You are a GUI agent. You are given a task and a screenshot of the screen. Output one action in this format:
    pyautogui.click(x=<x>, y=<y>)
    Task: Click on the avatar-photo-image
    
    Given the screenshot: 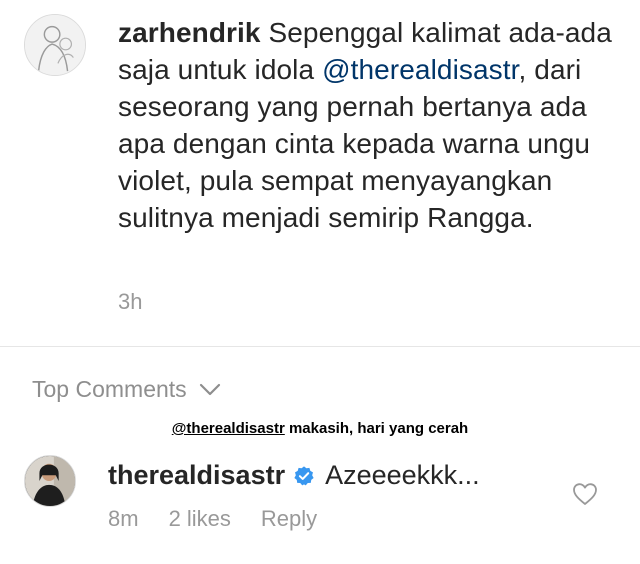 What is the action you would take?
    pyautogui.click(x=50, y=481)
    